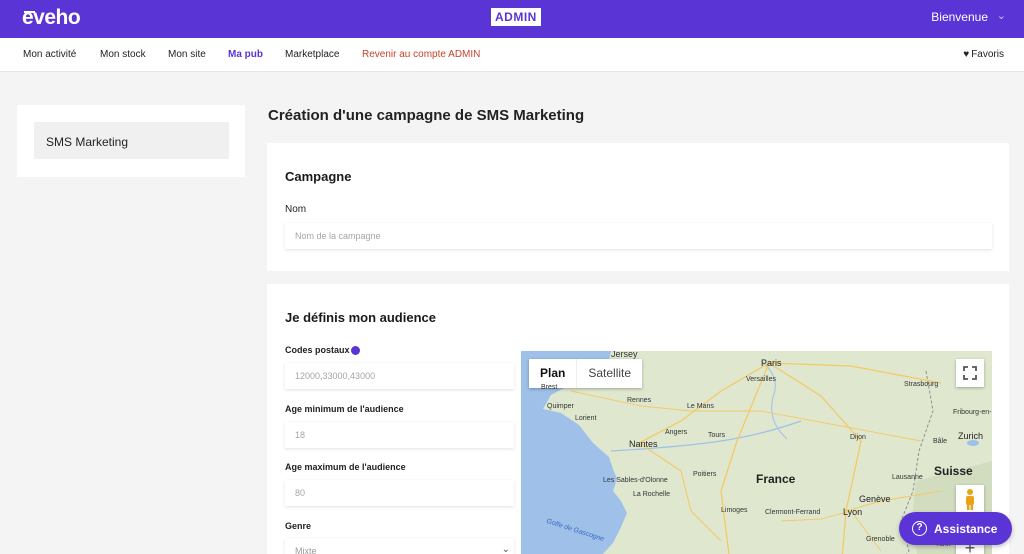 The width and height of the screenshot is (1024, 554). What do you see at coordinates (345, 467) in the screenshot?
I see `age-max-label: Age maximum de l'audience` at bounding box center [345, 467].